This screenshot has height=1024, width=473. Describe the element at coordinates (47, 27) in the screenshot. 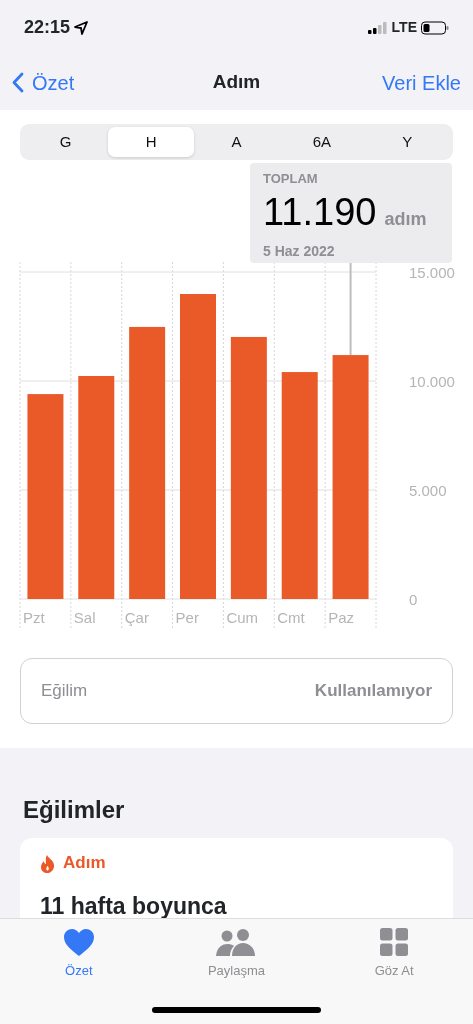

I see `clock-time: 22:15` at that location.